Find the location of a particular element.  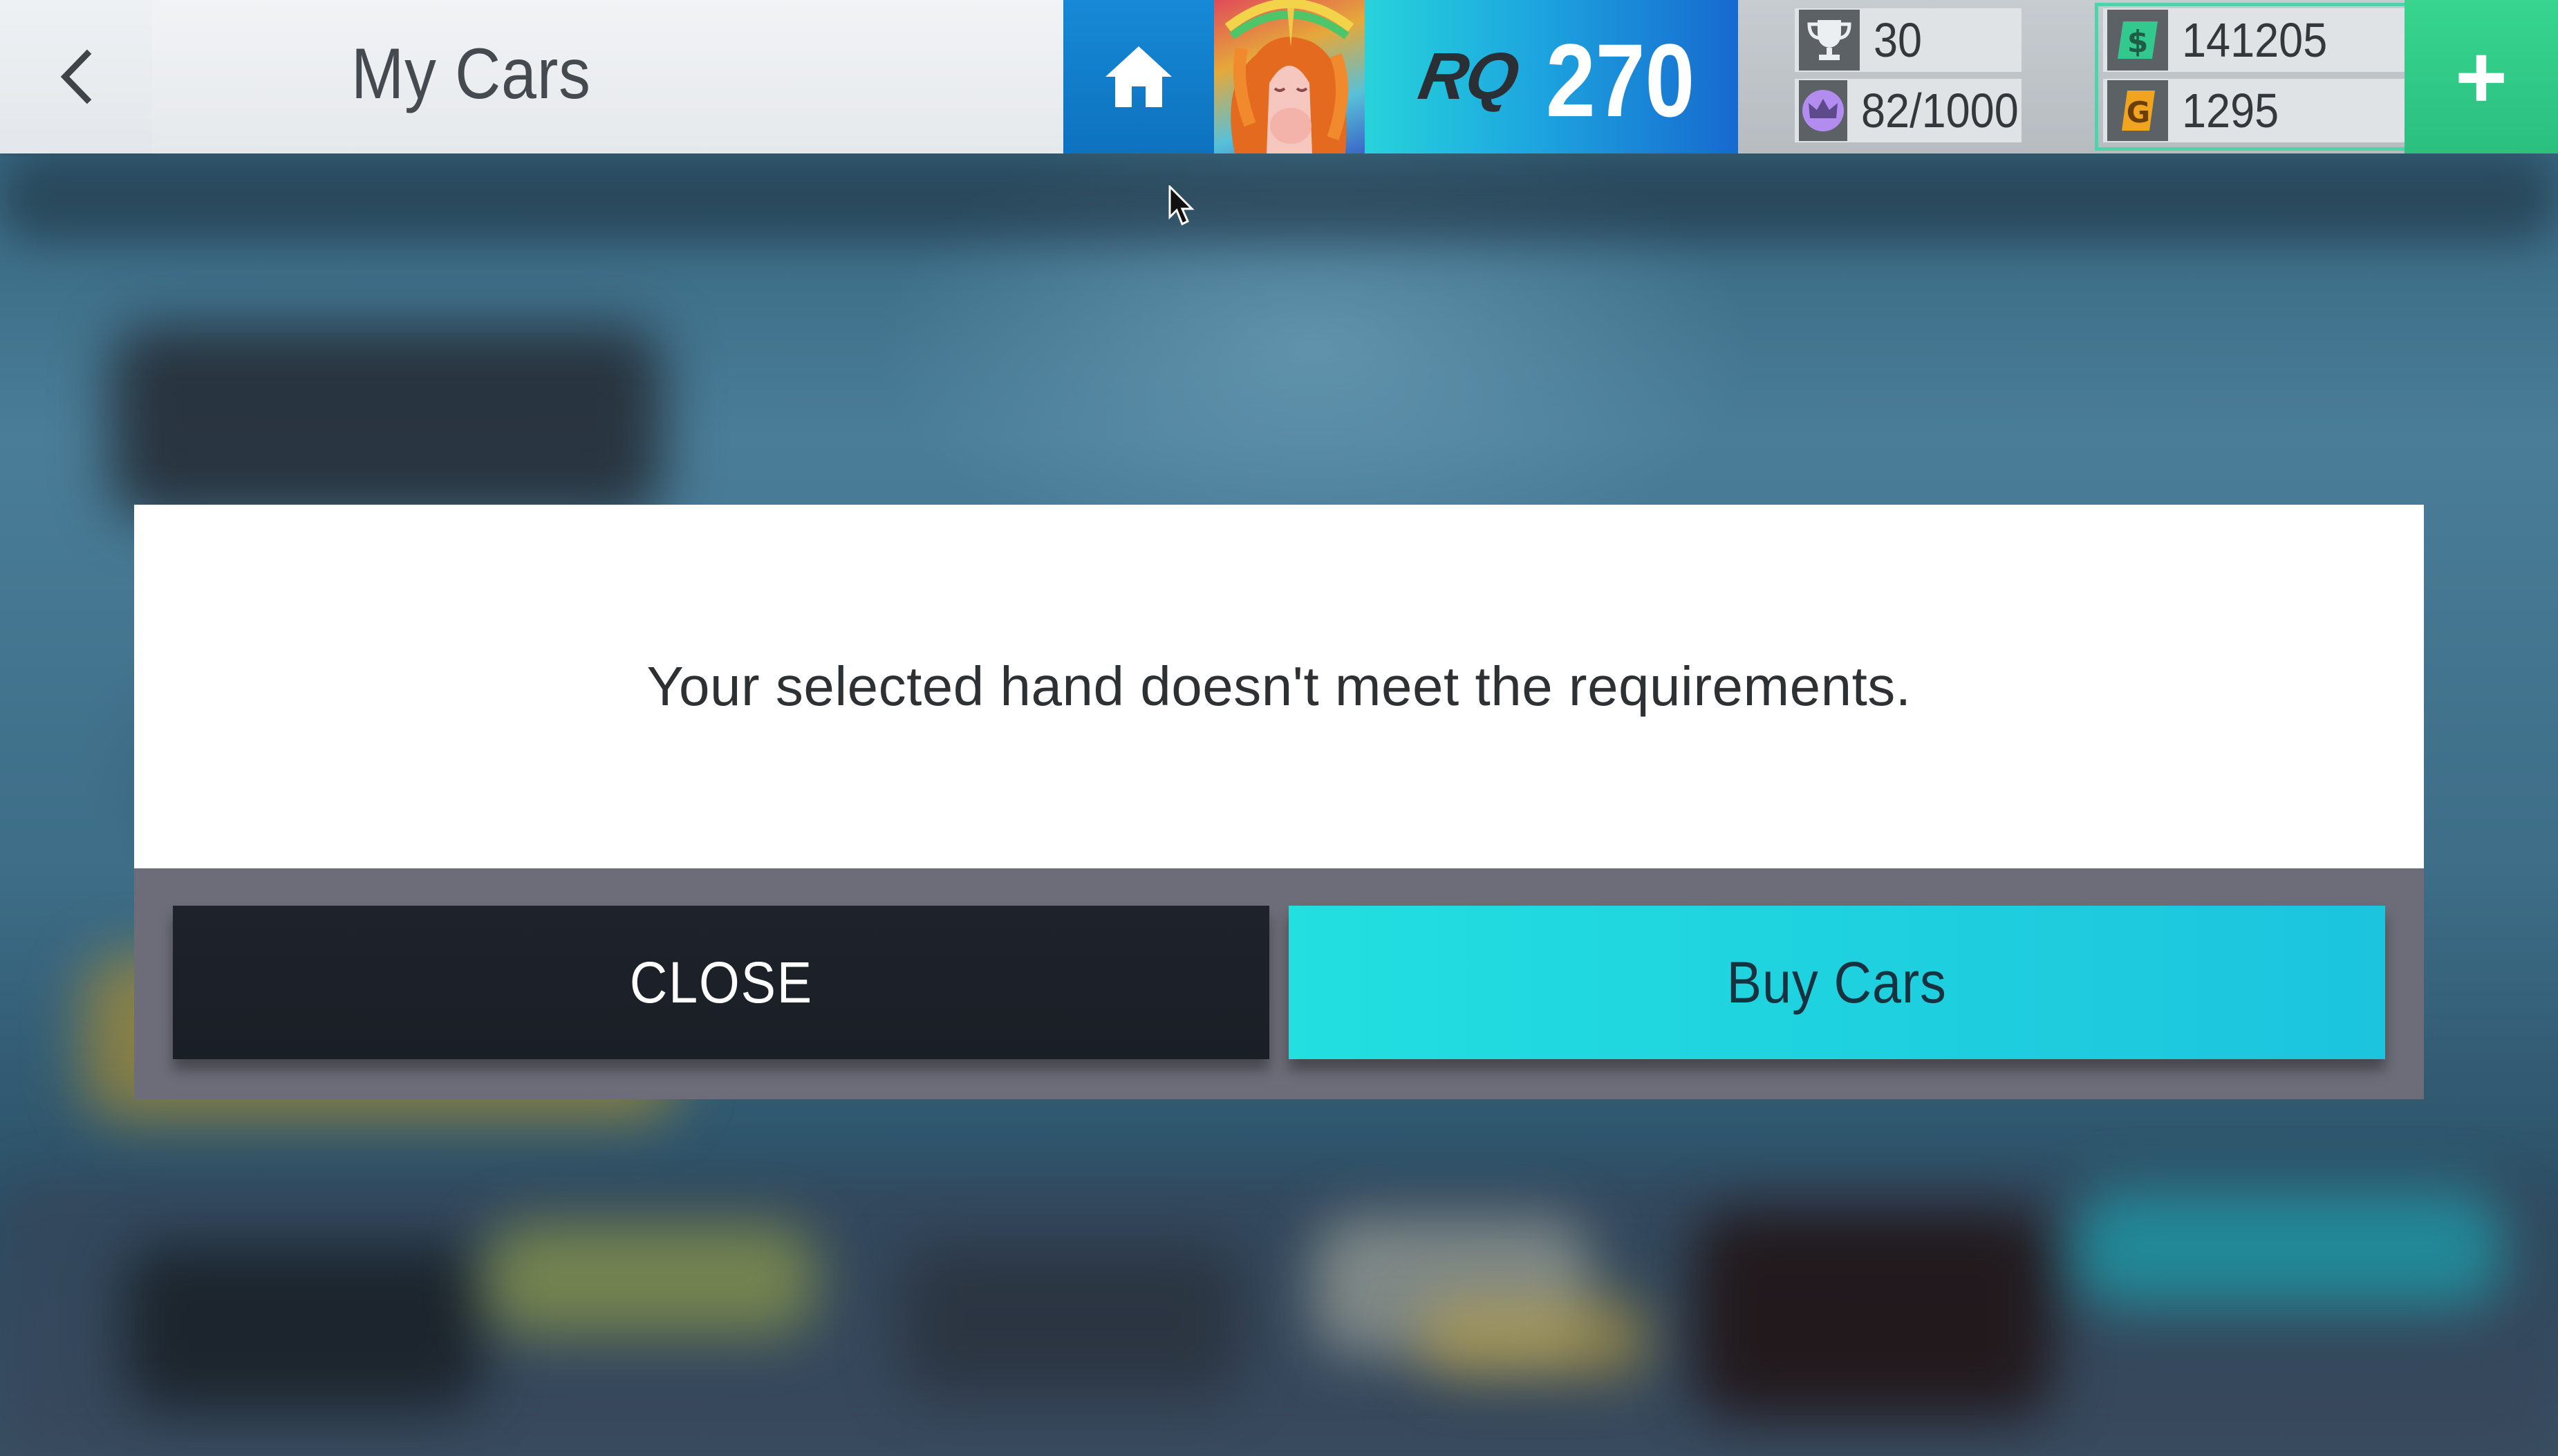

background-panel is located at coordinates (387, 422).